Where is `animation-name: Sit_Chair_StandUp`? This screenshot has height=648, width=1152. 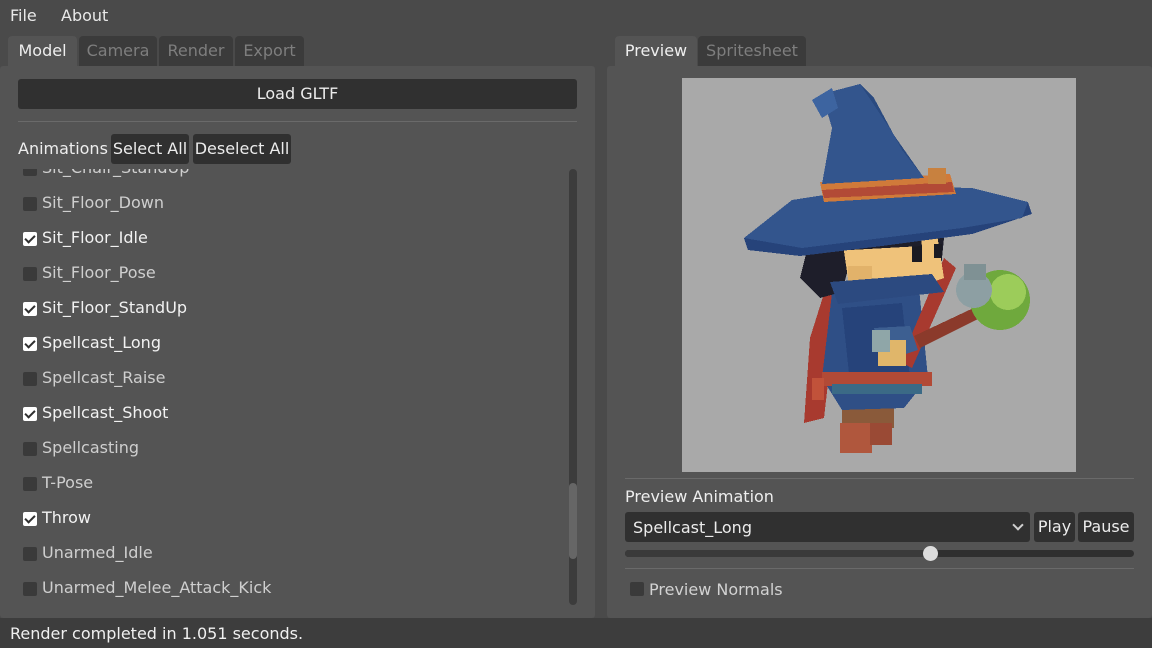
animation-name: Sit_Chair_StandUp is located at coordinates (115, 173).